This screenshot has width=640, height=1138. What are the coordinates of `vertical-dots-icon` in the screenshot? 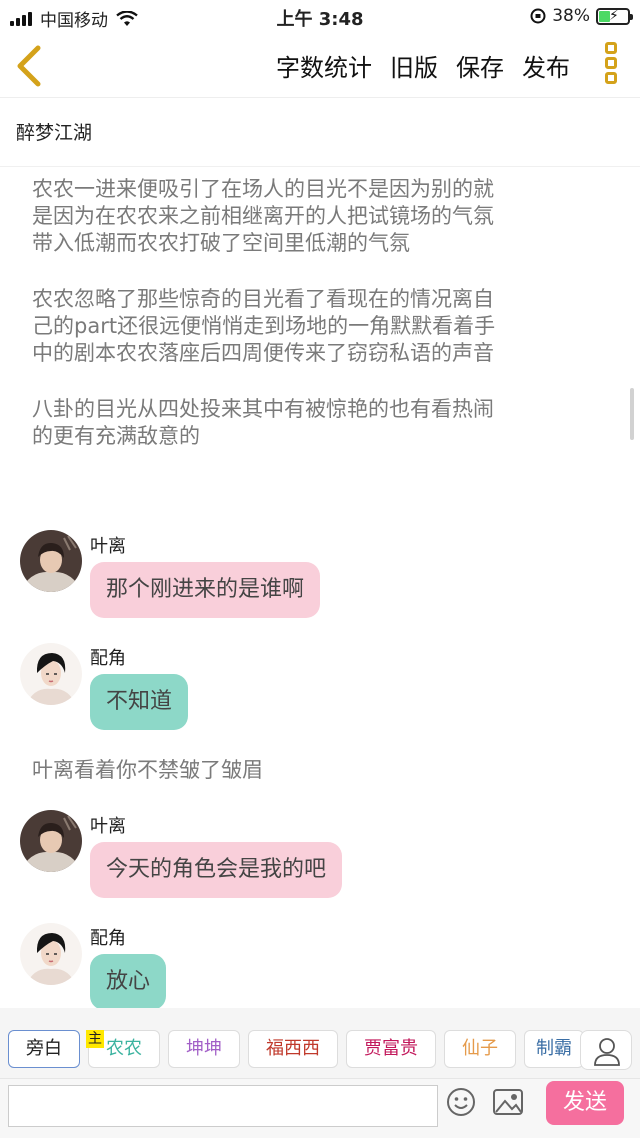 It's located at (611, 67).